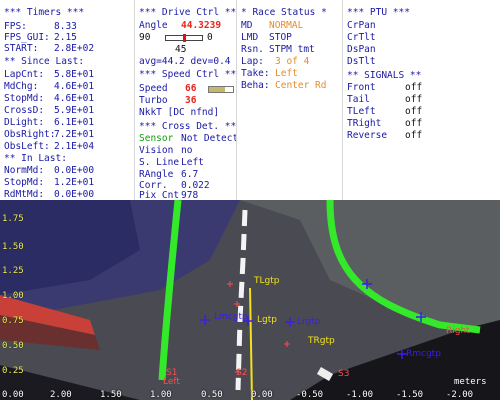  I want to click on since-last-row: DLight: 6.1E+01, so click(49, 122).